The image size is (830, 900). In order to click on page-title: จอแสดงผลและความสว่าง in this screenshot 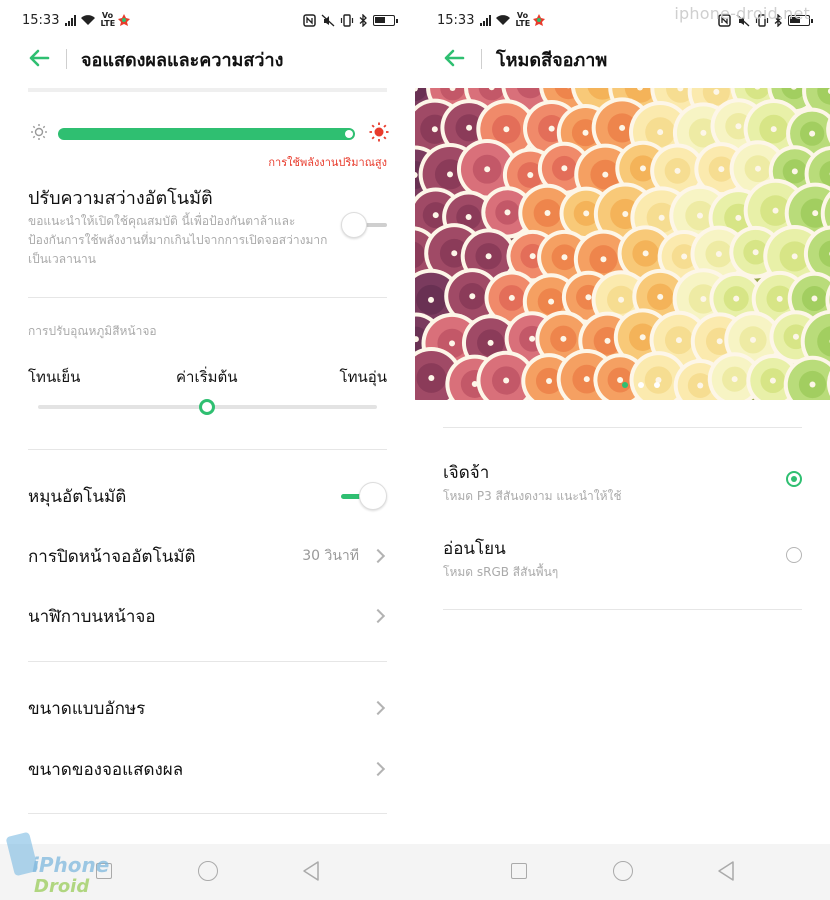, I will do `click(182, 60)`.